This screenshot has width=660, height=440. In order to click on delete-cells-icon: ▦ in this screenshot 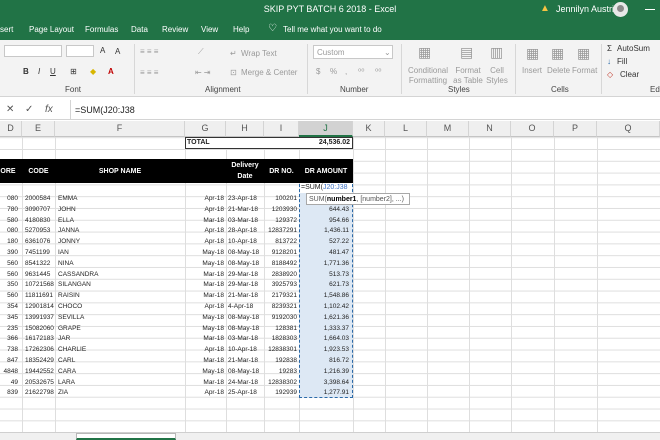, I will do `click(557, 53)`.